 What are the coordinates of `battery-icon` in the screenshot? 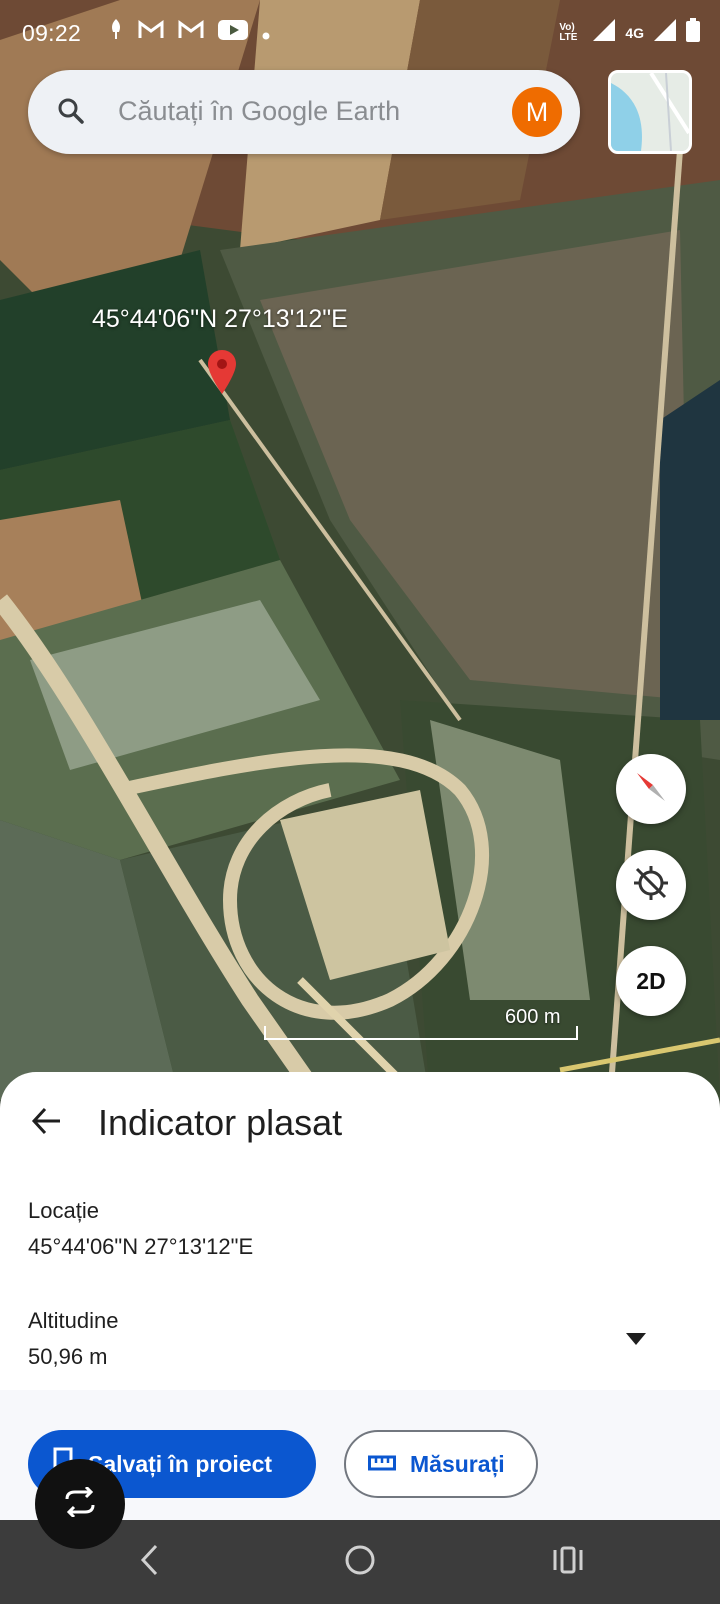 It's located at (693, 33).